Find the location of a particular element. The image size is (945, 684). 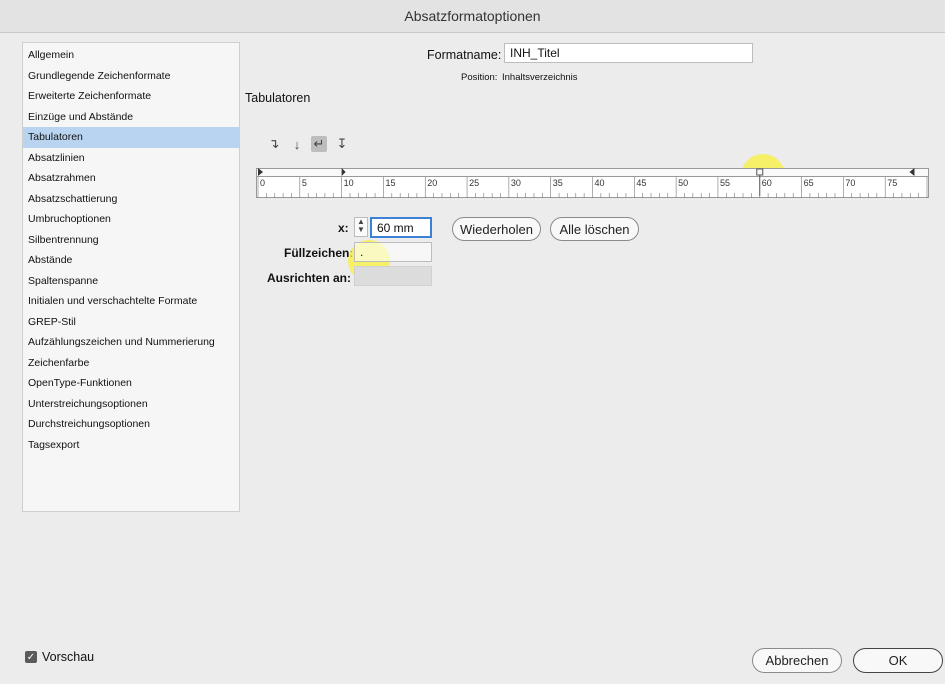

align-on-input is located at coordinates (393, 276).